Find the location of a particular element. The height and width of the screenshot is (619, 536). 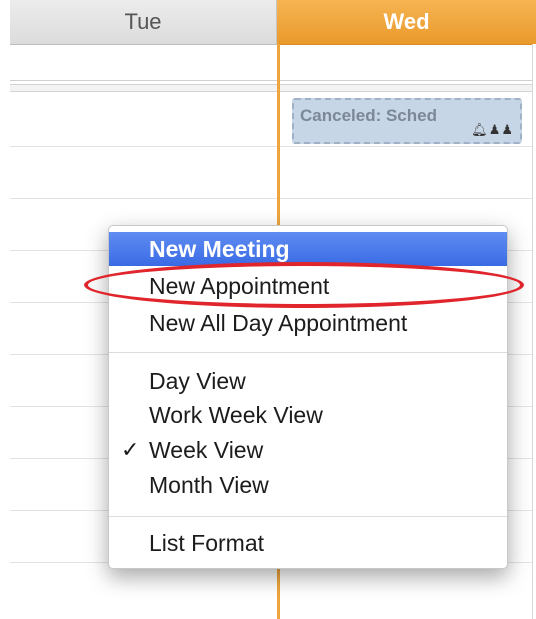

menu-item-new-appointment: New Appointment is located at coordinates (308, 286).